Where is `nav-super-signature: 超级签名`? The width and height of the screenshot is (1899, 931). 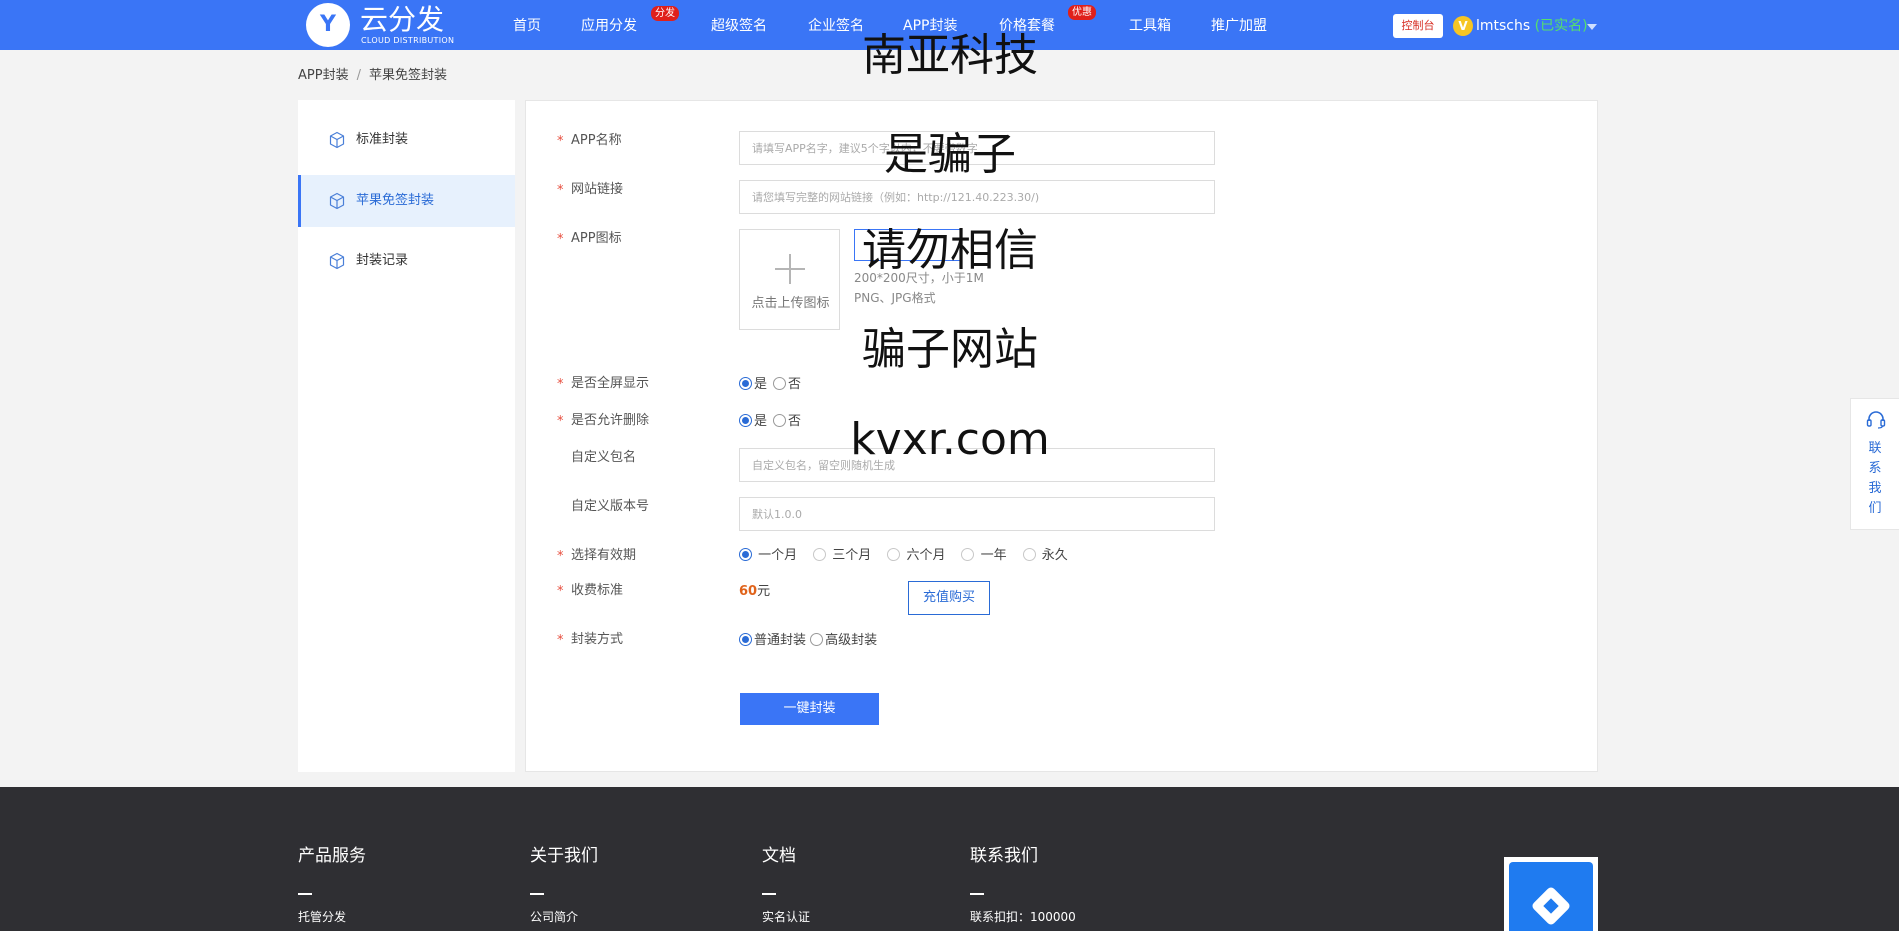 nav-super-signature: 超级签名 is located at coordinates (739, 25).